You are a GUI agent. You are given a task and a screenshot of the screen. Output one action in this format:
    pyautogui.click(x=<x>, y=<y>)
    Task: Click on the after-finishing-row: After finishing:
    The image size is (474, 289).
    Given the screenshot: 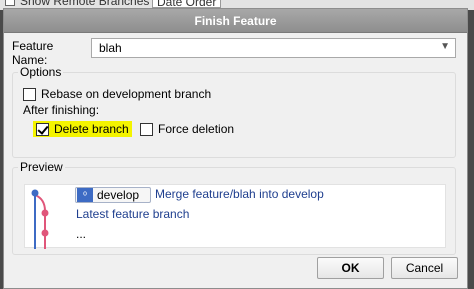 What is the action you would take?
    pyautogui.click(x=61, y=110)
    